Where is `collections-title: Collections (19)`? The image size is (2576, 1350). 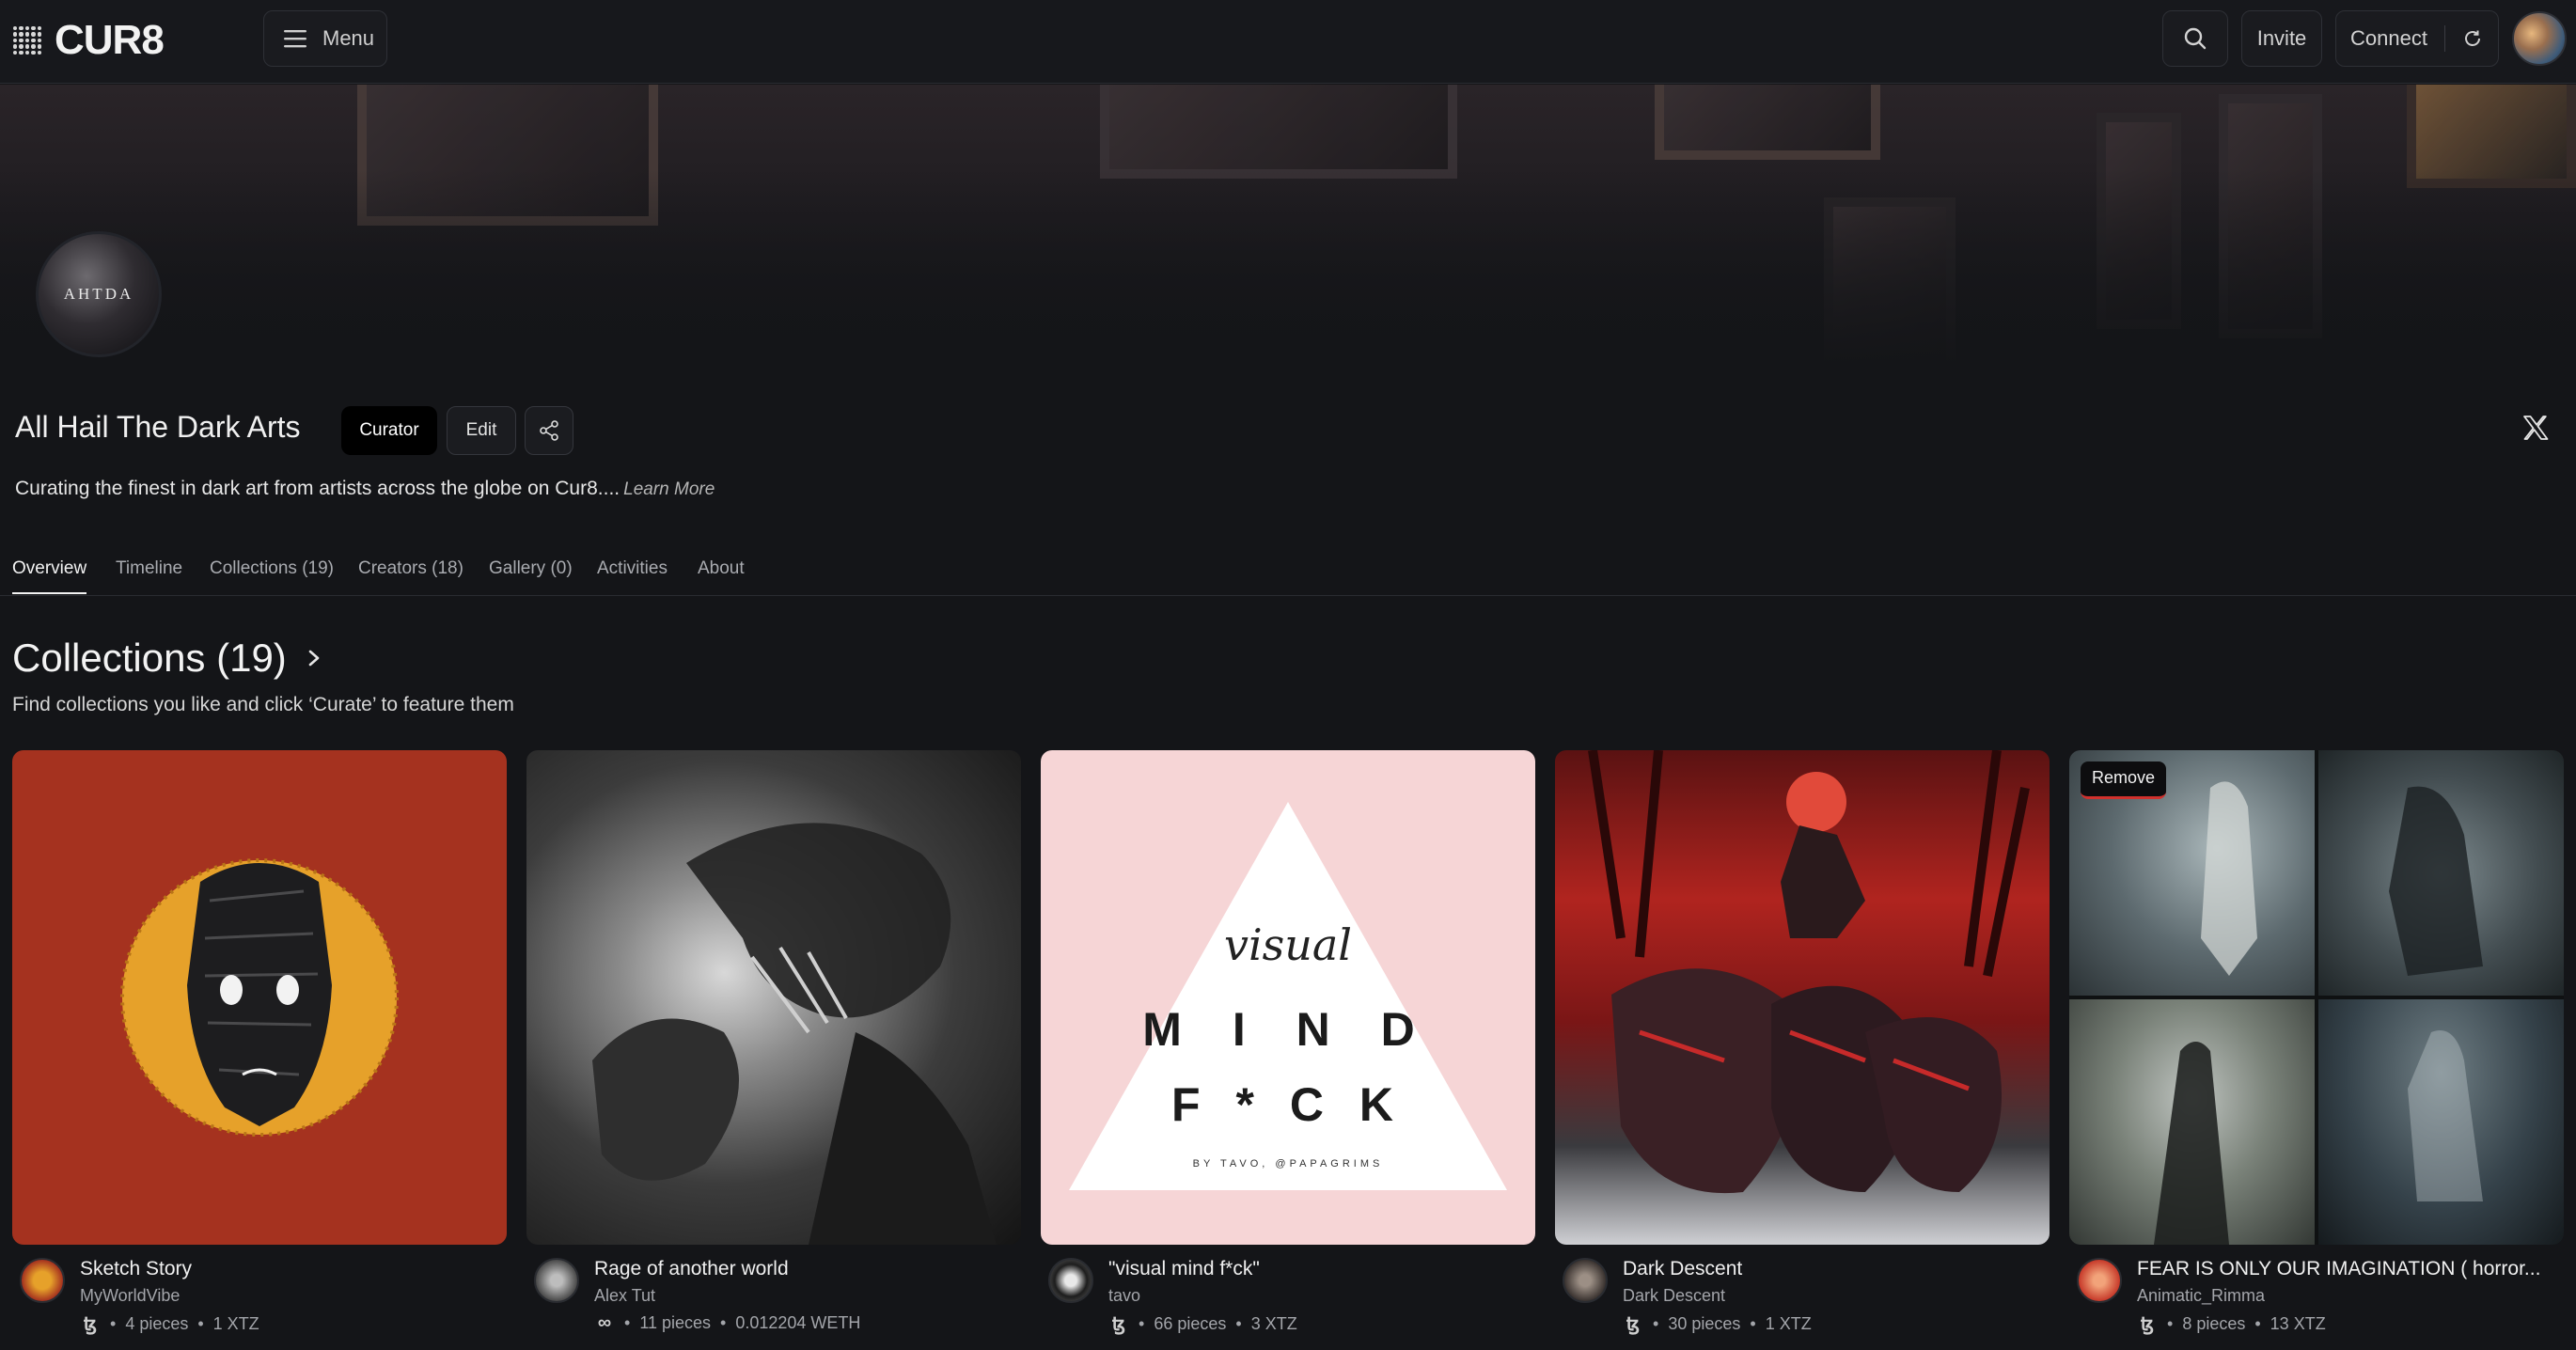 collections-title: Collections (19) is located at coordinates (150, 658).